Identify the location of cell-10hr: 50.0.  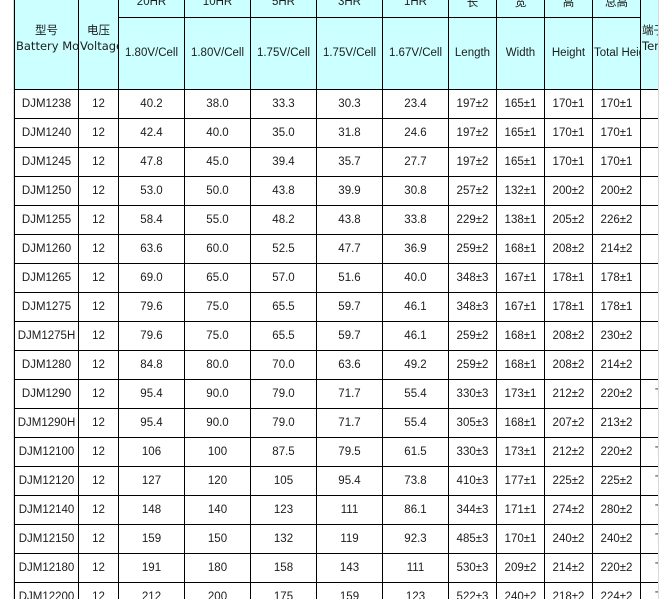
(217, 191).